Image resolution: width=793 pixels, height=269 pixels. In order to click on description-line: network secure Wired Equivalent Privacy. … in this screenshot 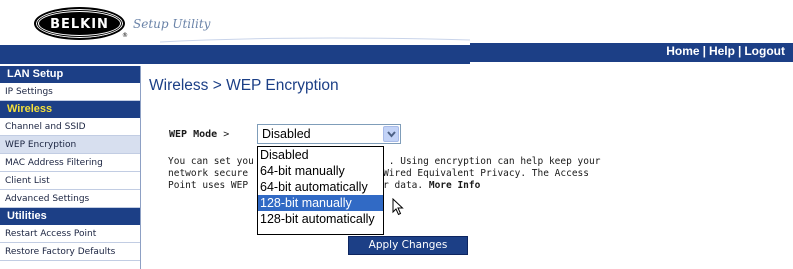, I will do `click(428, 174)`.